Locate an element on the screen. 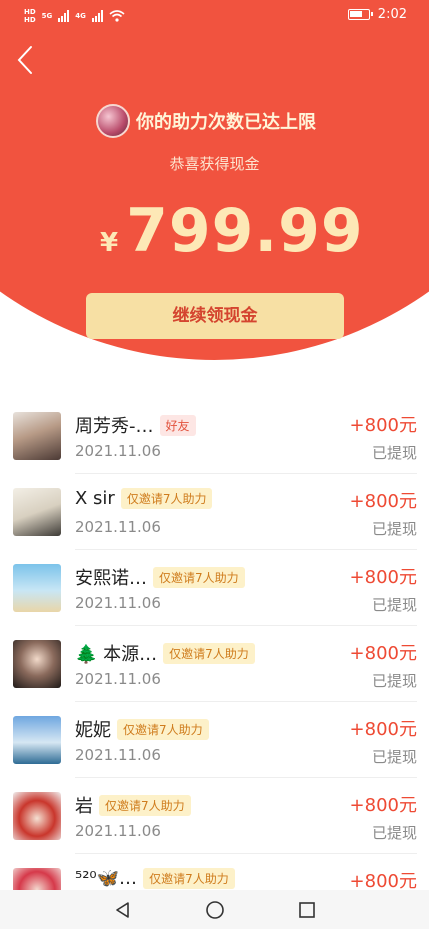 This screenshot has width=429, height=929. user-avatar is located at coordinates (113, 121).